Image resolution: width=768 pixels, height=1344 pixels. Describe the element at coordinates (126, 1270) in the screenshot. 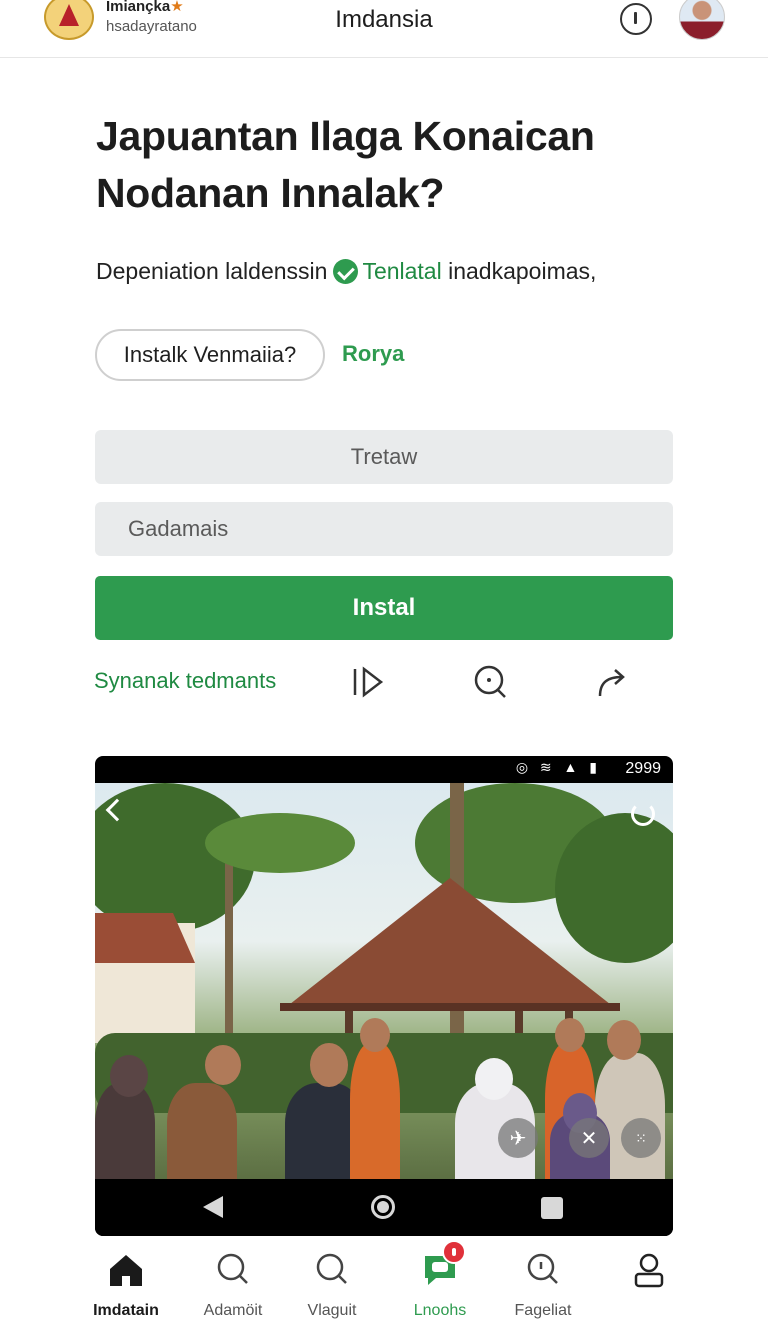

I see `home-icon` at that location.